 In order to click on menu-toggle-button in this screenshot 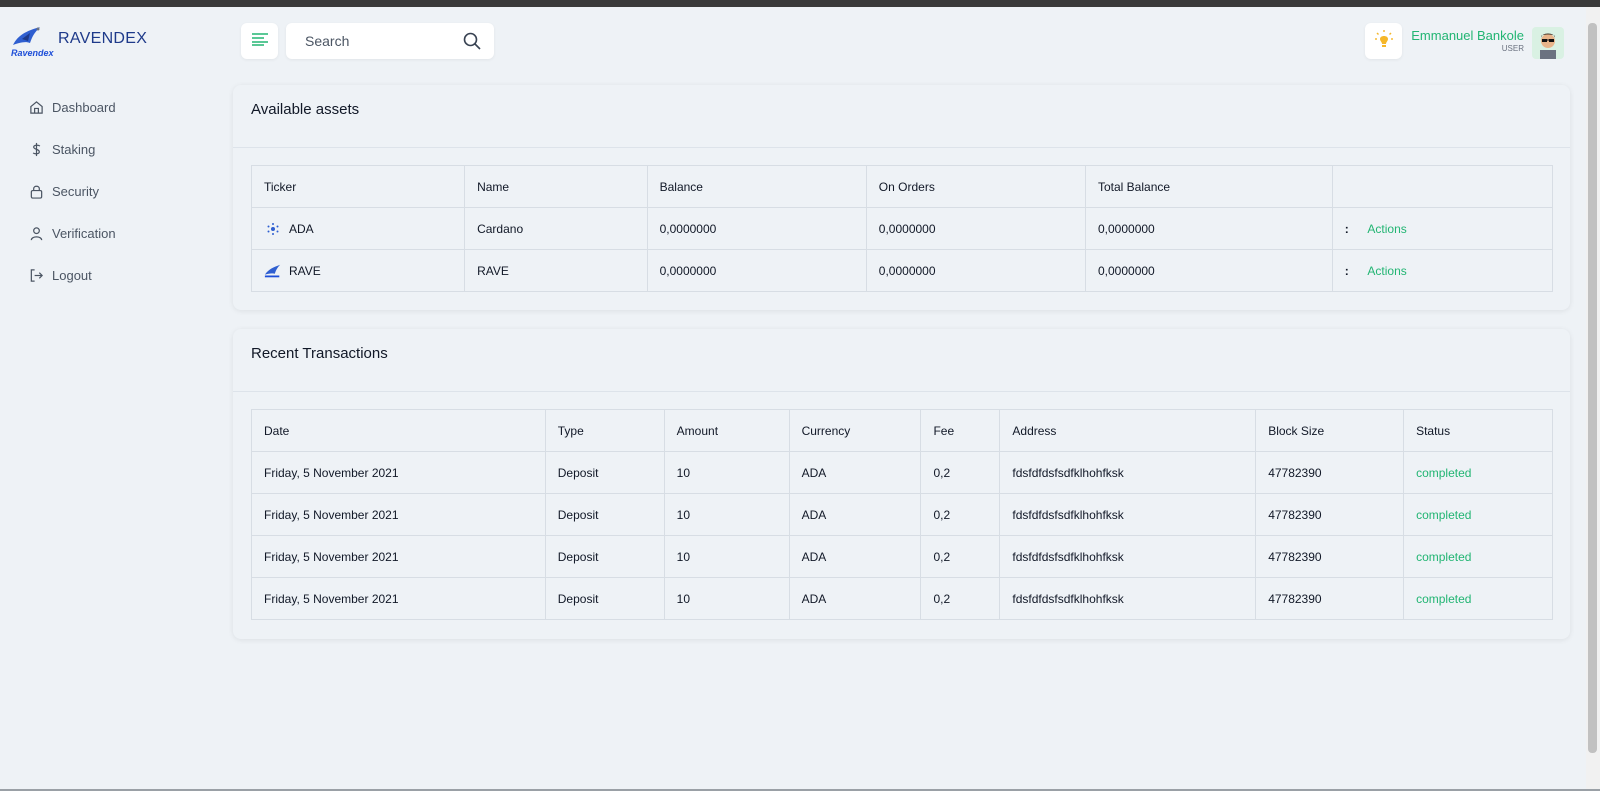, I will do `click(259, 41)`.